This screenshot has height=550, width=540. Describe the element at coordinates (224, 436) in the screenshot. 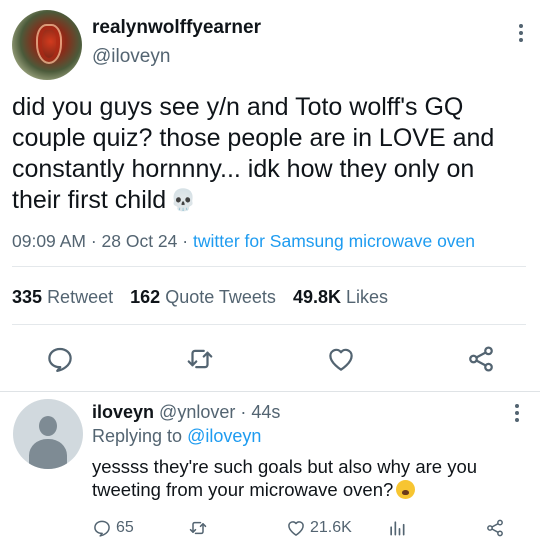

I see `replying-to-handle: @iloveyn` at that location.